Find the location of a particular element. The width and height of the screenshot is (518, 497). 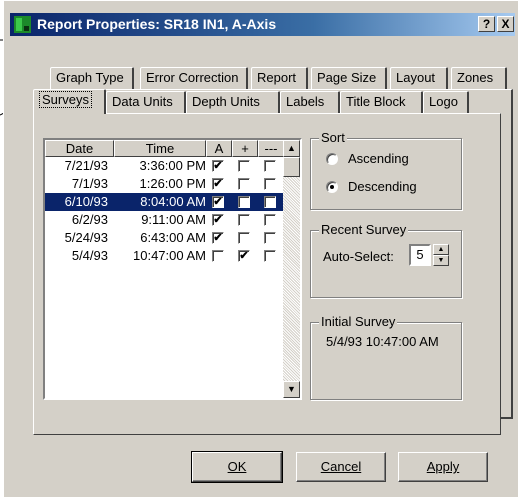

initial-survey-value: 5/4/93 10:47:00 AM is located at coordinates (382, 341).